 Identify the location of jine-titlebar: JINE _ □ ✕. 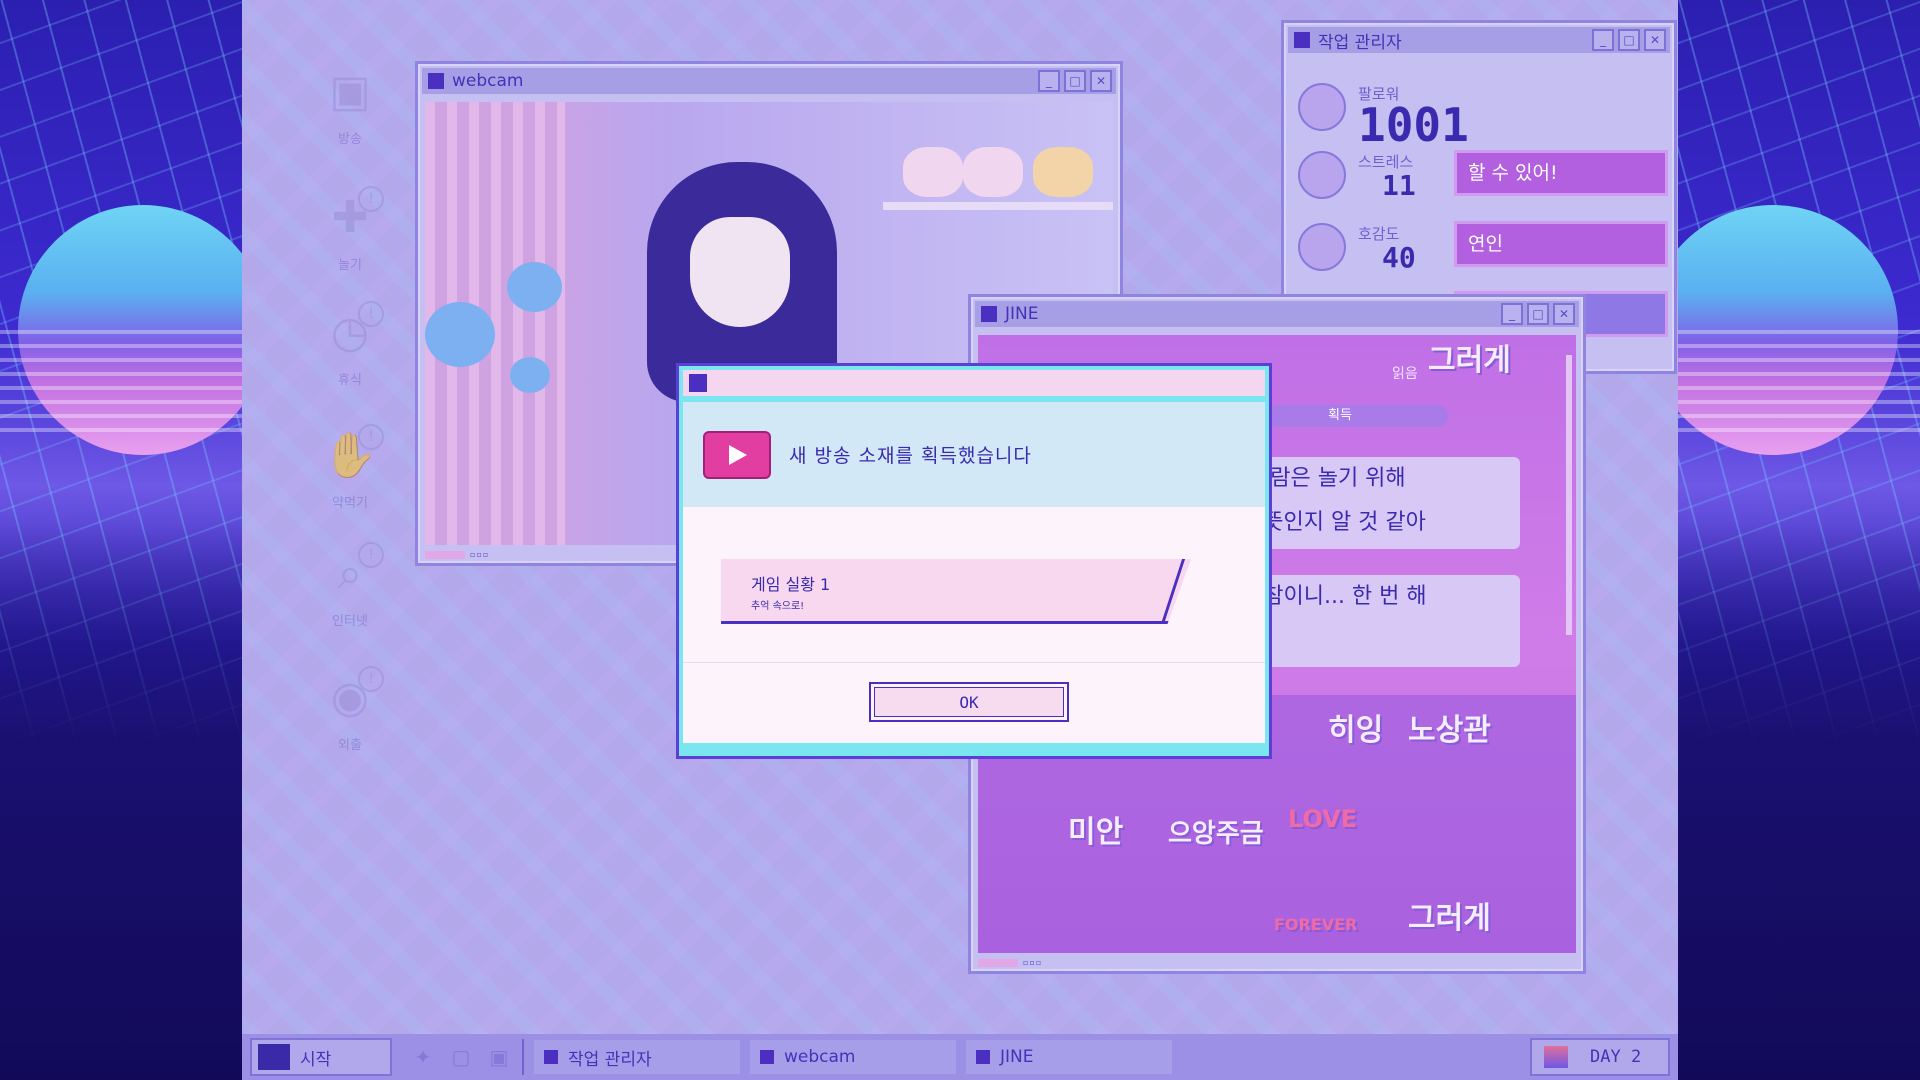
(1277, 314).